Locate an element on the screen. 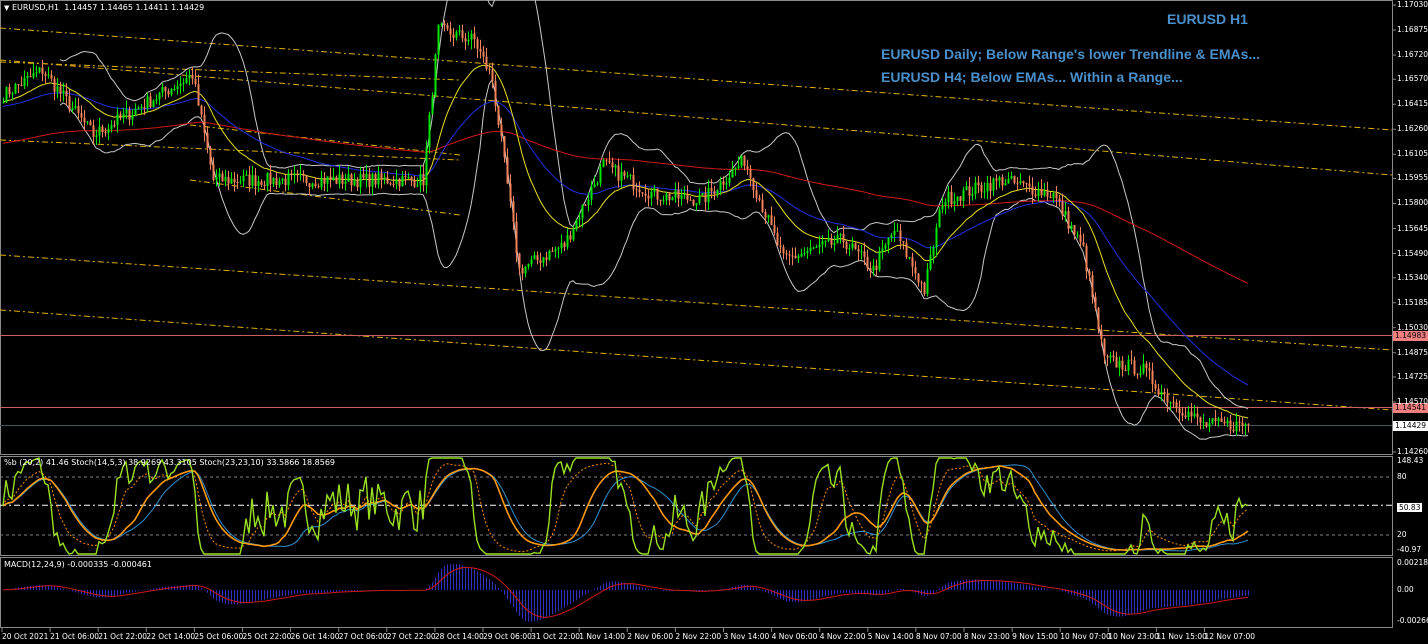 The width and height of the screenshot is (1428, 644). macd-panel-frame is located at coordinates (696, 592).